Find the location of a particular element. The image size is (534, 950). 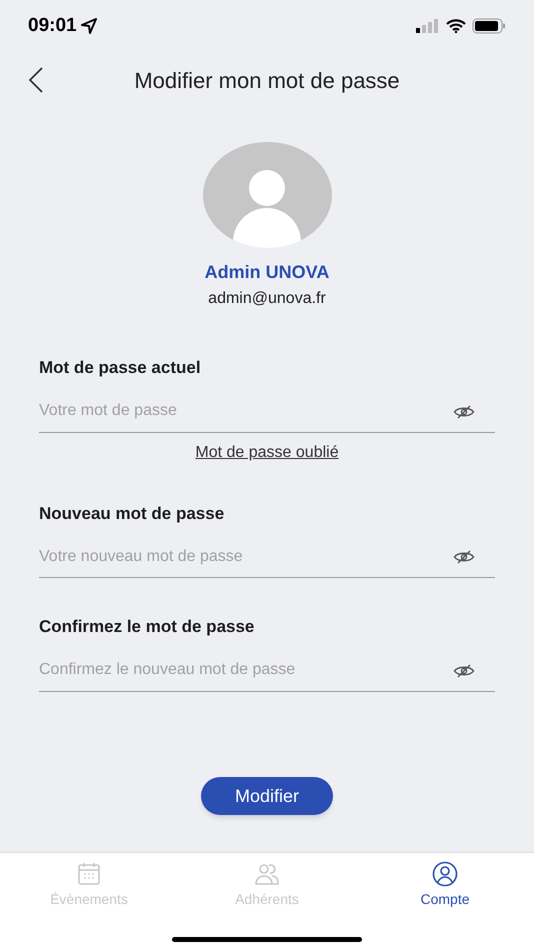

field-label: Nouveau mot de passe is located at coordinates (132, 513).